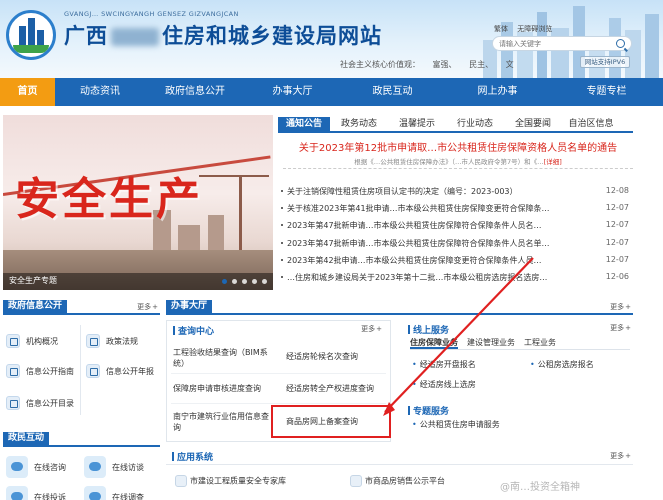 Image resolution: width=663 pixels, height=500 pixels. What do you see at coordinates (458, 146) in the screenshot?
I see `headline-news: 关于2023年第12批市申请取…市公共租赁住房保障资格人员名单的通告` at bounding box center [458, 146].